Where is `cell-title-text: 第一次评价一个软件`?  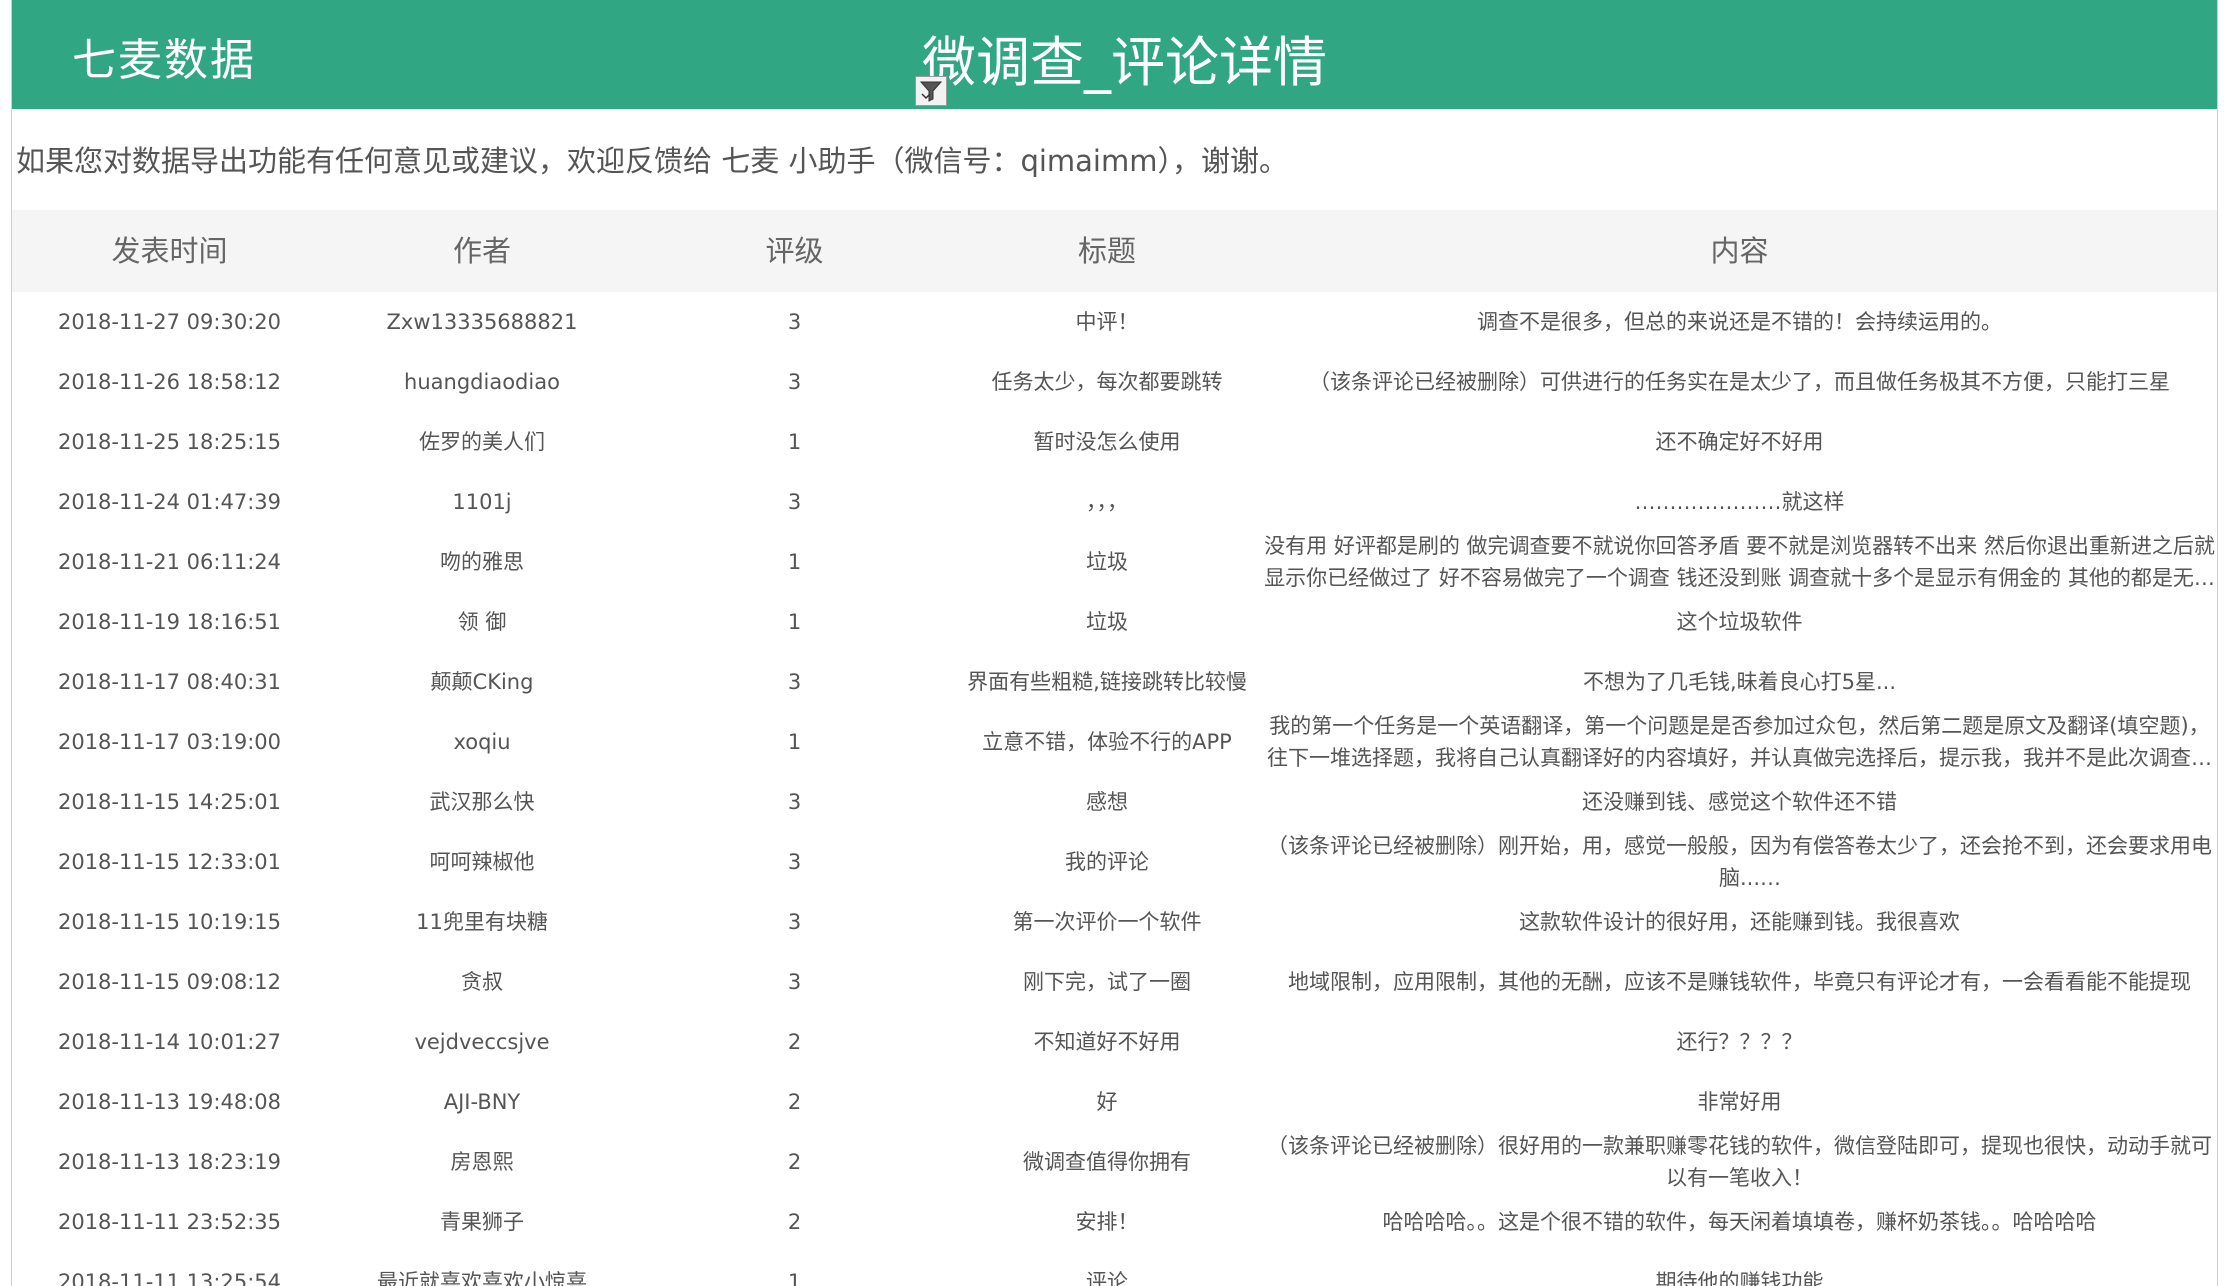 cell-title-text: 第一次评价一个软件 is located at coordinates (1107, 922).